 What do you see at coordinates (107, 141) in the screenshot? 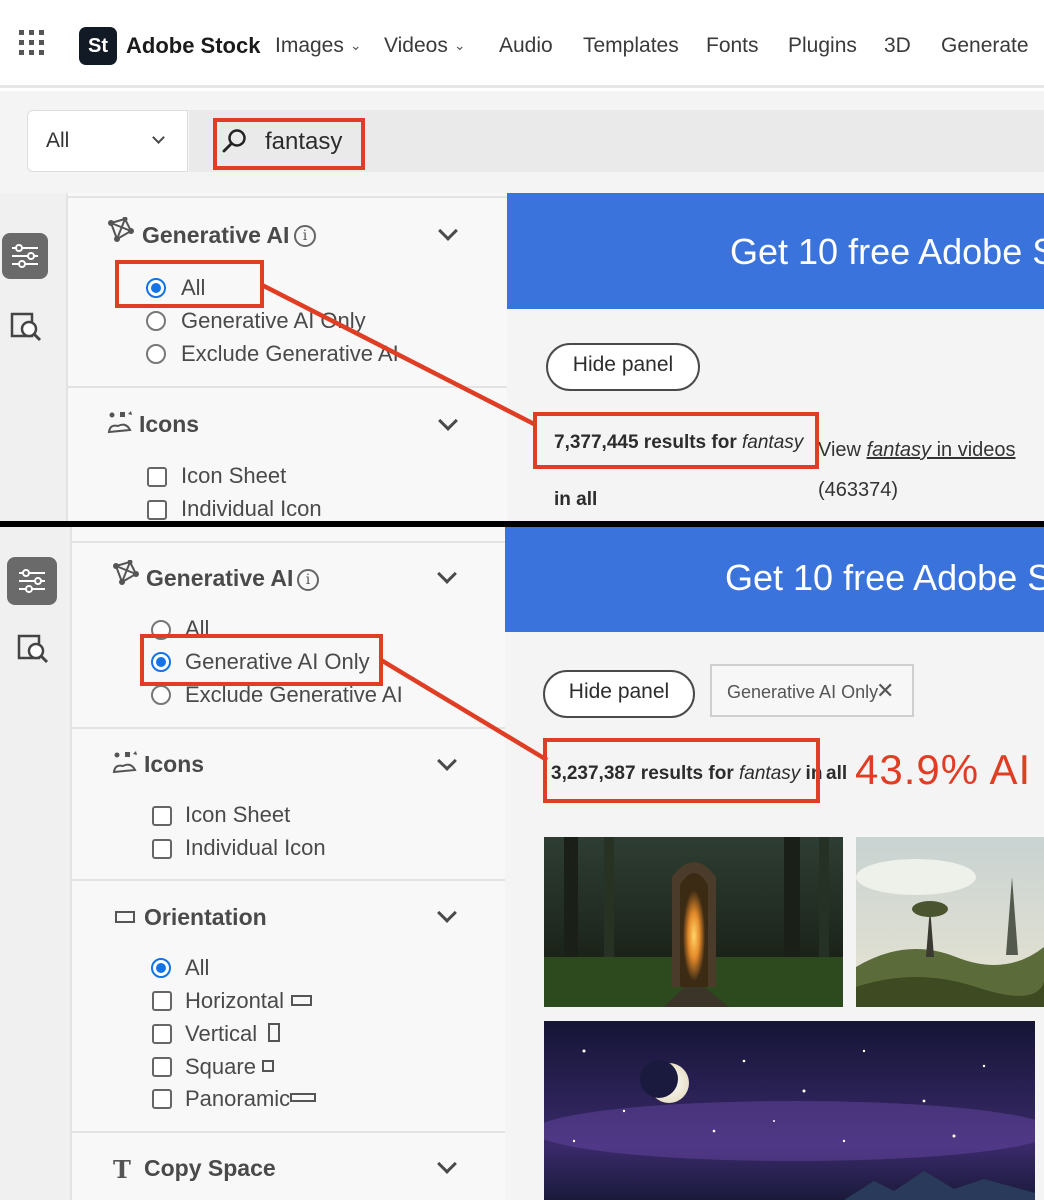
I see `category-select: All` at bounding box center [107, 141].